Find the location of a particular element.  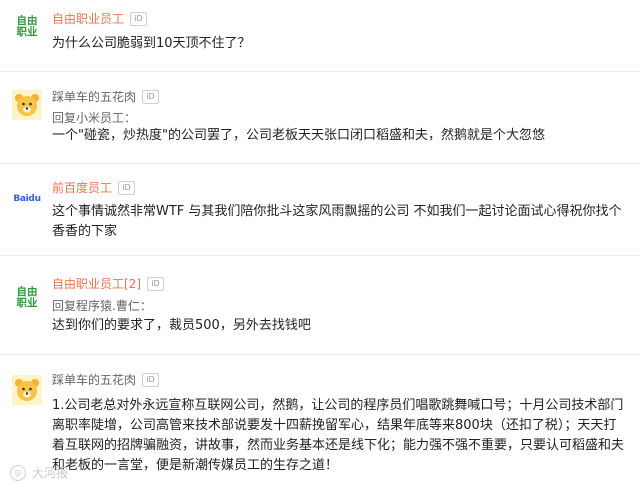

username-link: 自由职业员工[2] is located at coordinates (96, 284).